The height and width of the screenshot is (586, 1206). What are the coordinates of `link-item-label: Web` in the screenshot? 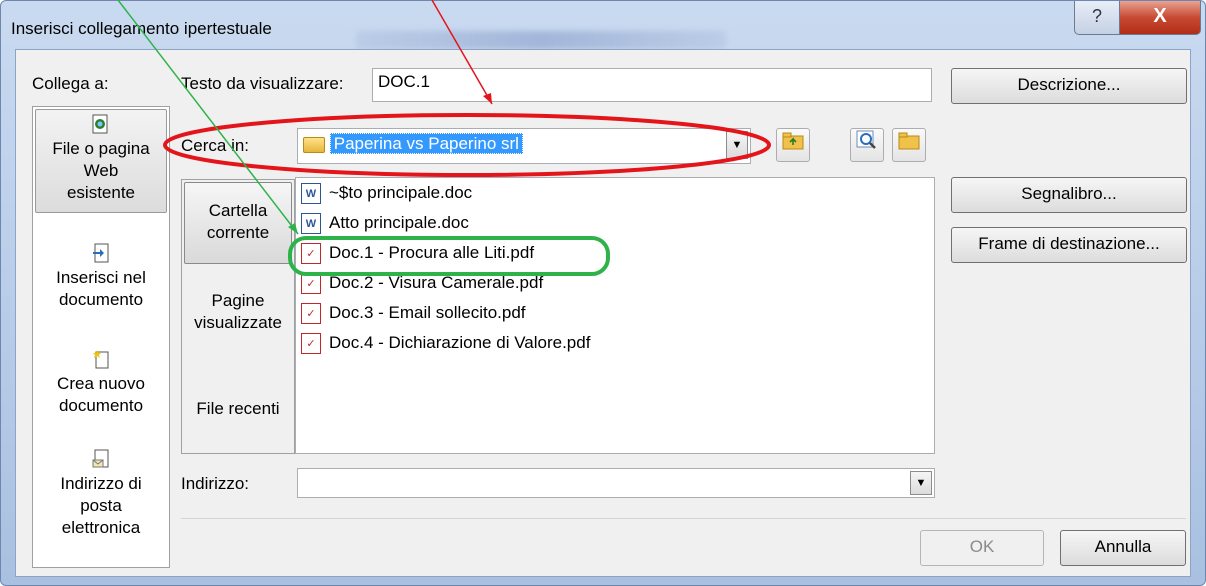 It's located at (101, 170).